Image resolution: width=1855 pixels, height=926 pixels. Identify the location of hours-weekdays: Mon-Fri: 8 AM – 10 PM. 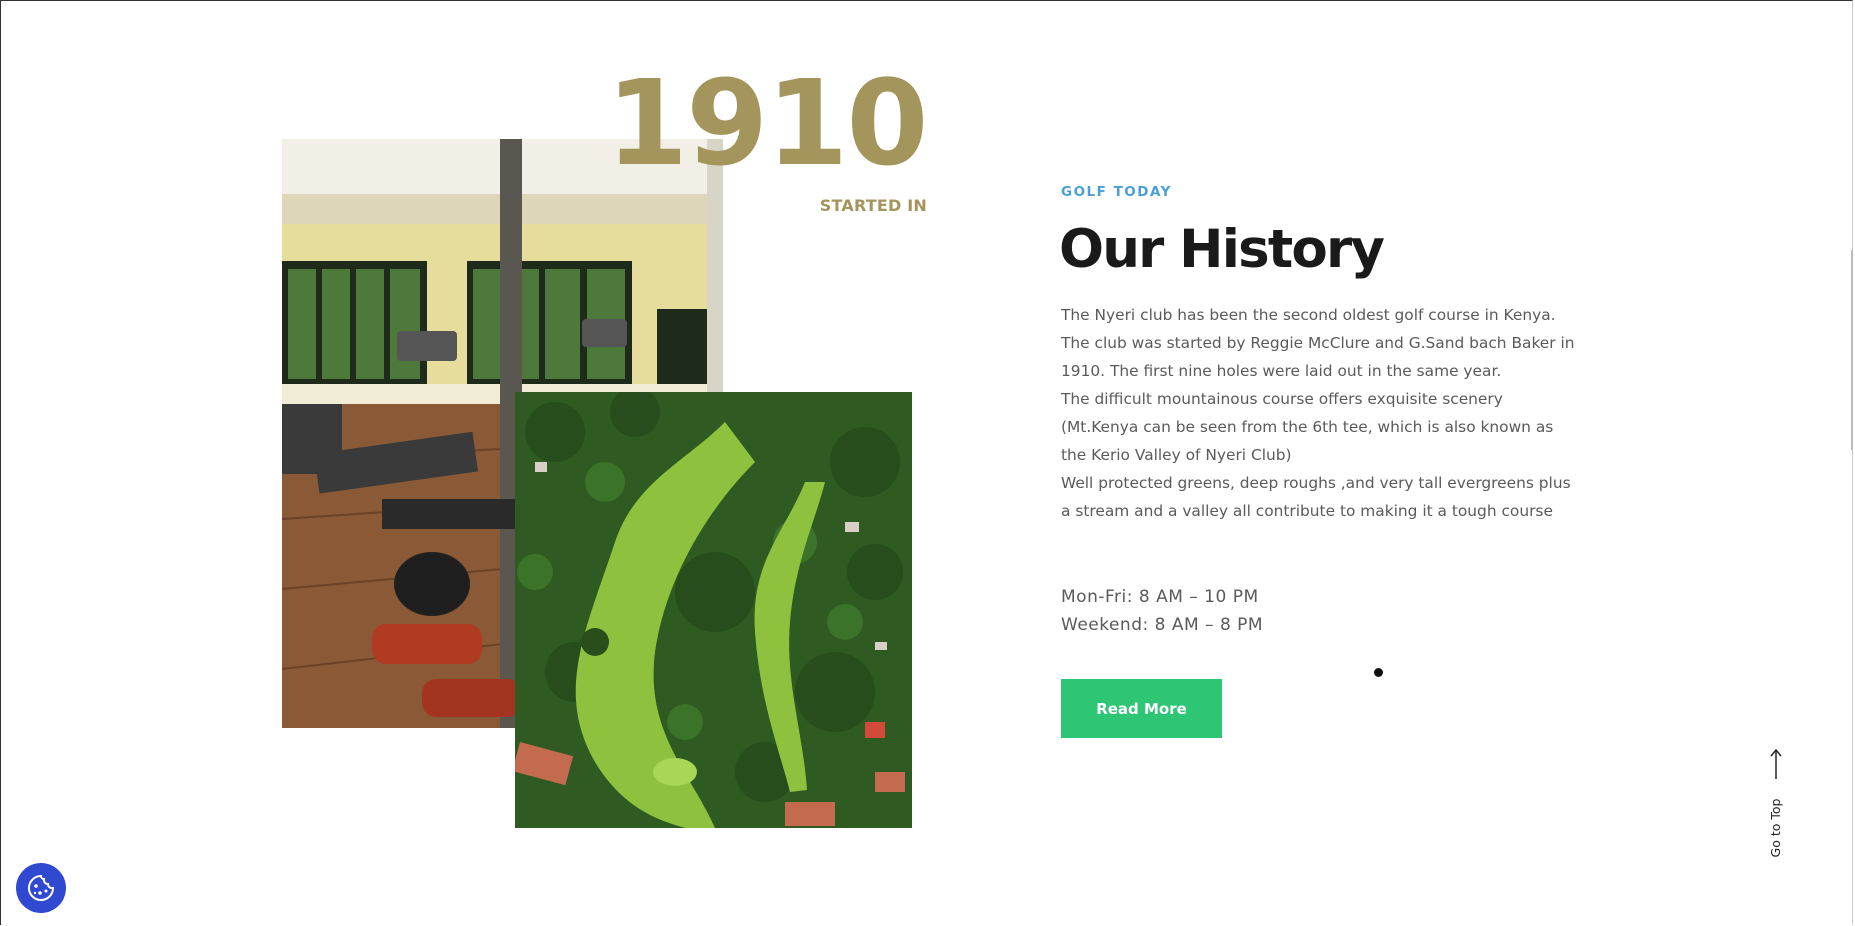
(1160, 597).